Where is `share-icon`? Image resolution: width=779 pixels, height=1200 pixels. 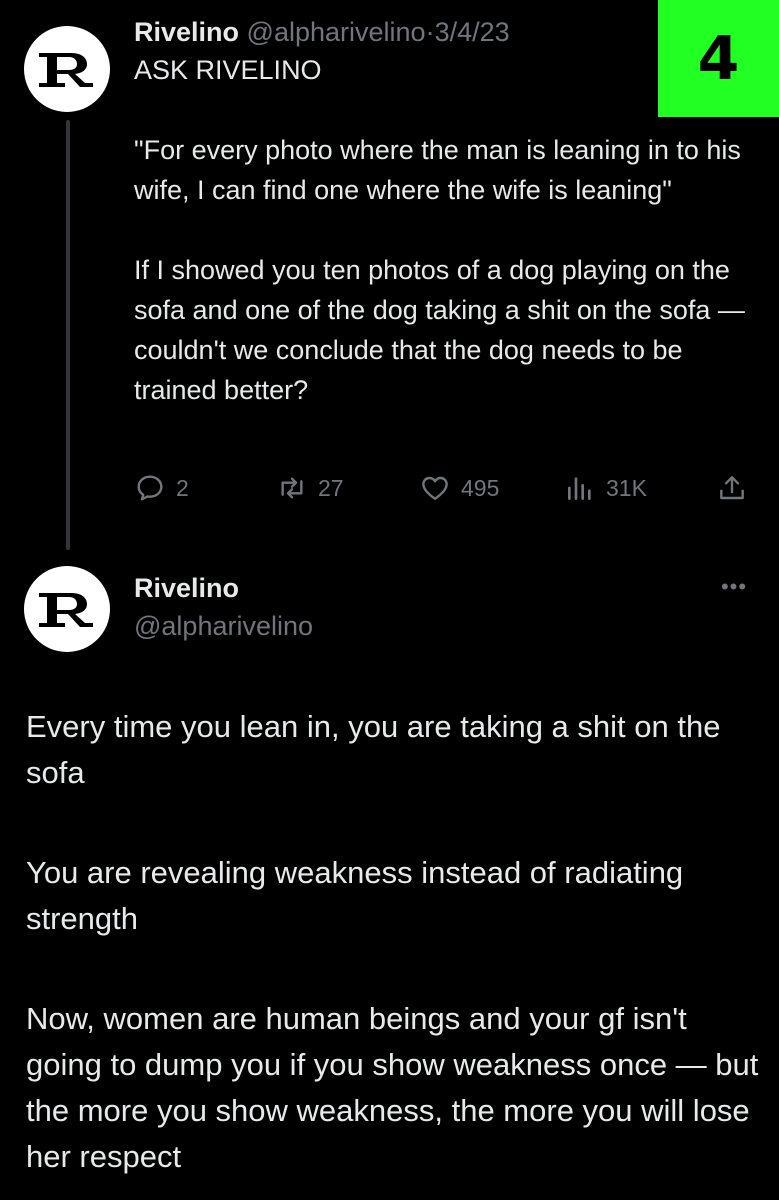 share-icon is located at coordinates (732, 488).